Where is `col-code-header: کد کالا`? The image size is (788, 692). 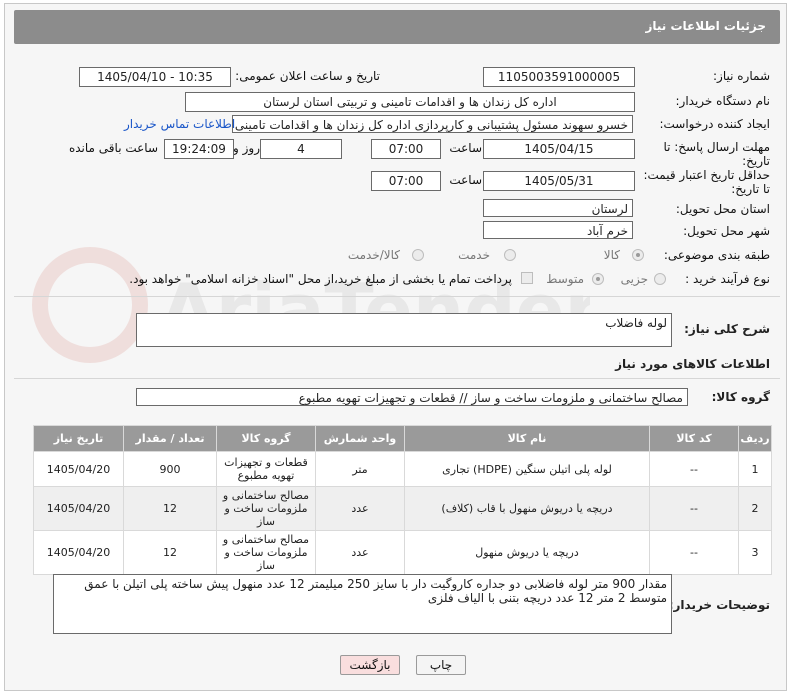
col-code-header: کد کالا is located at coordinates (694, 438).